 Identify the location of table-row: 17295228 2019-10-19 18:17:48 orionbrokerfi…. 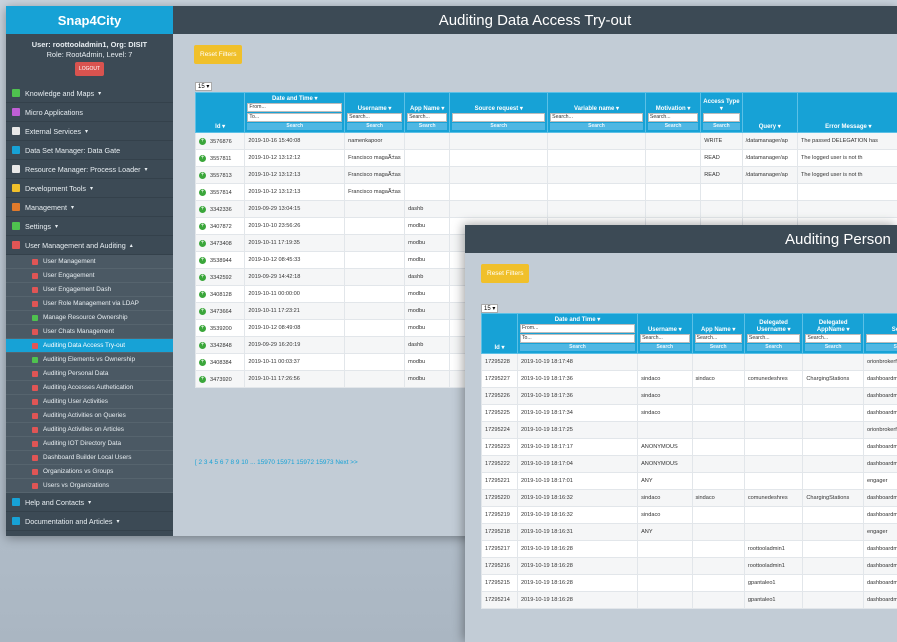
(689, 362).